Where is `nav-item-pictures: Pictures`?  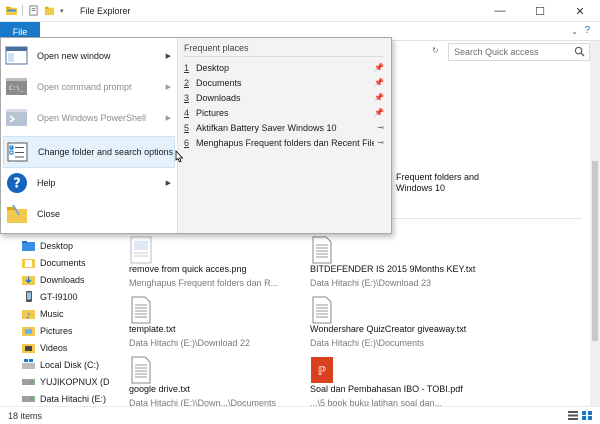 nav-item-pictures: Pictures is located at coordinates (69, 330).